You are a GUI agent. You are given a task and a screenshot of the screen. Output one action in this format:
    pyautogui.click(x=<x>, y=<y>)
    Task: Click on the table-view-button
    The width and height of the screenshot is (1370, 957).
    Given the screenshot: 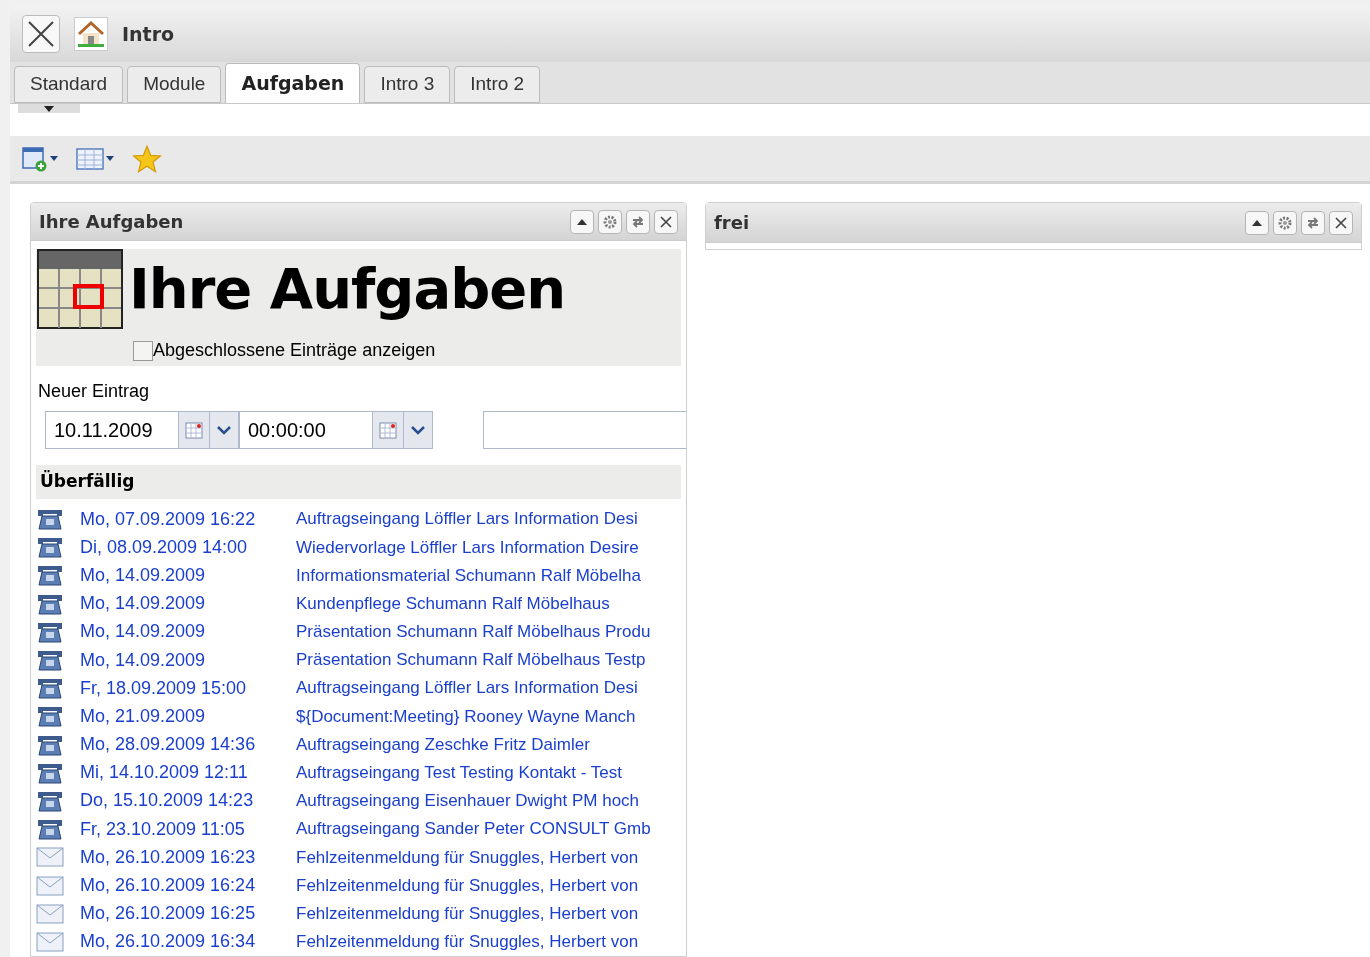 What is the action you would take?
    pyautogui.click(x=95, y=158)
    